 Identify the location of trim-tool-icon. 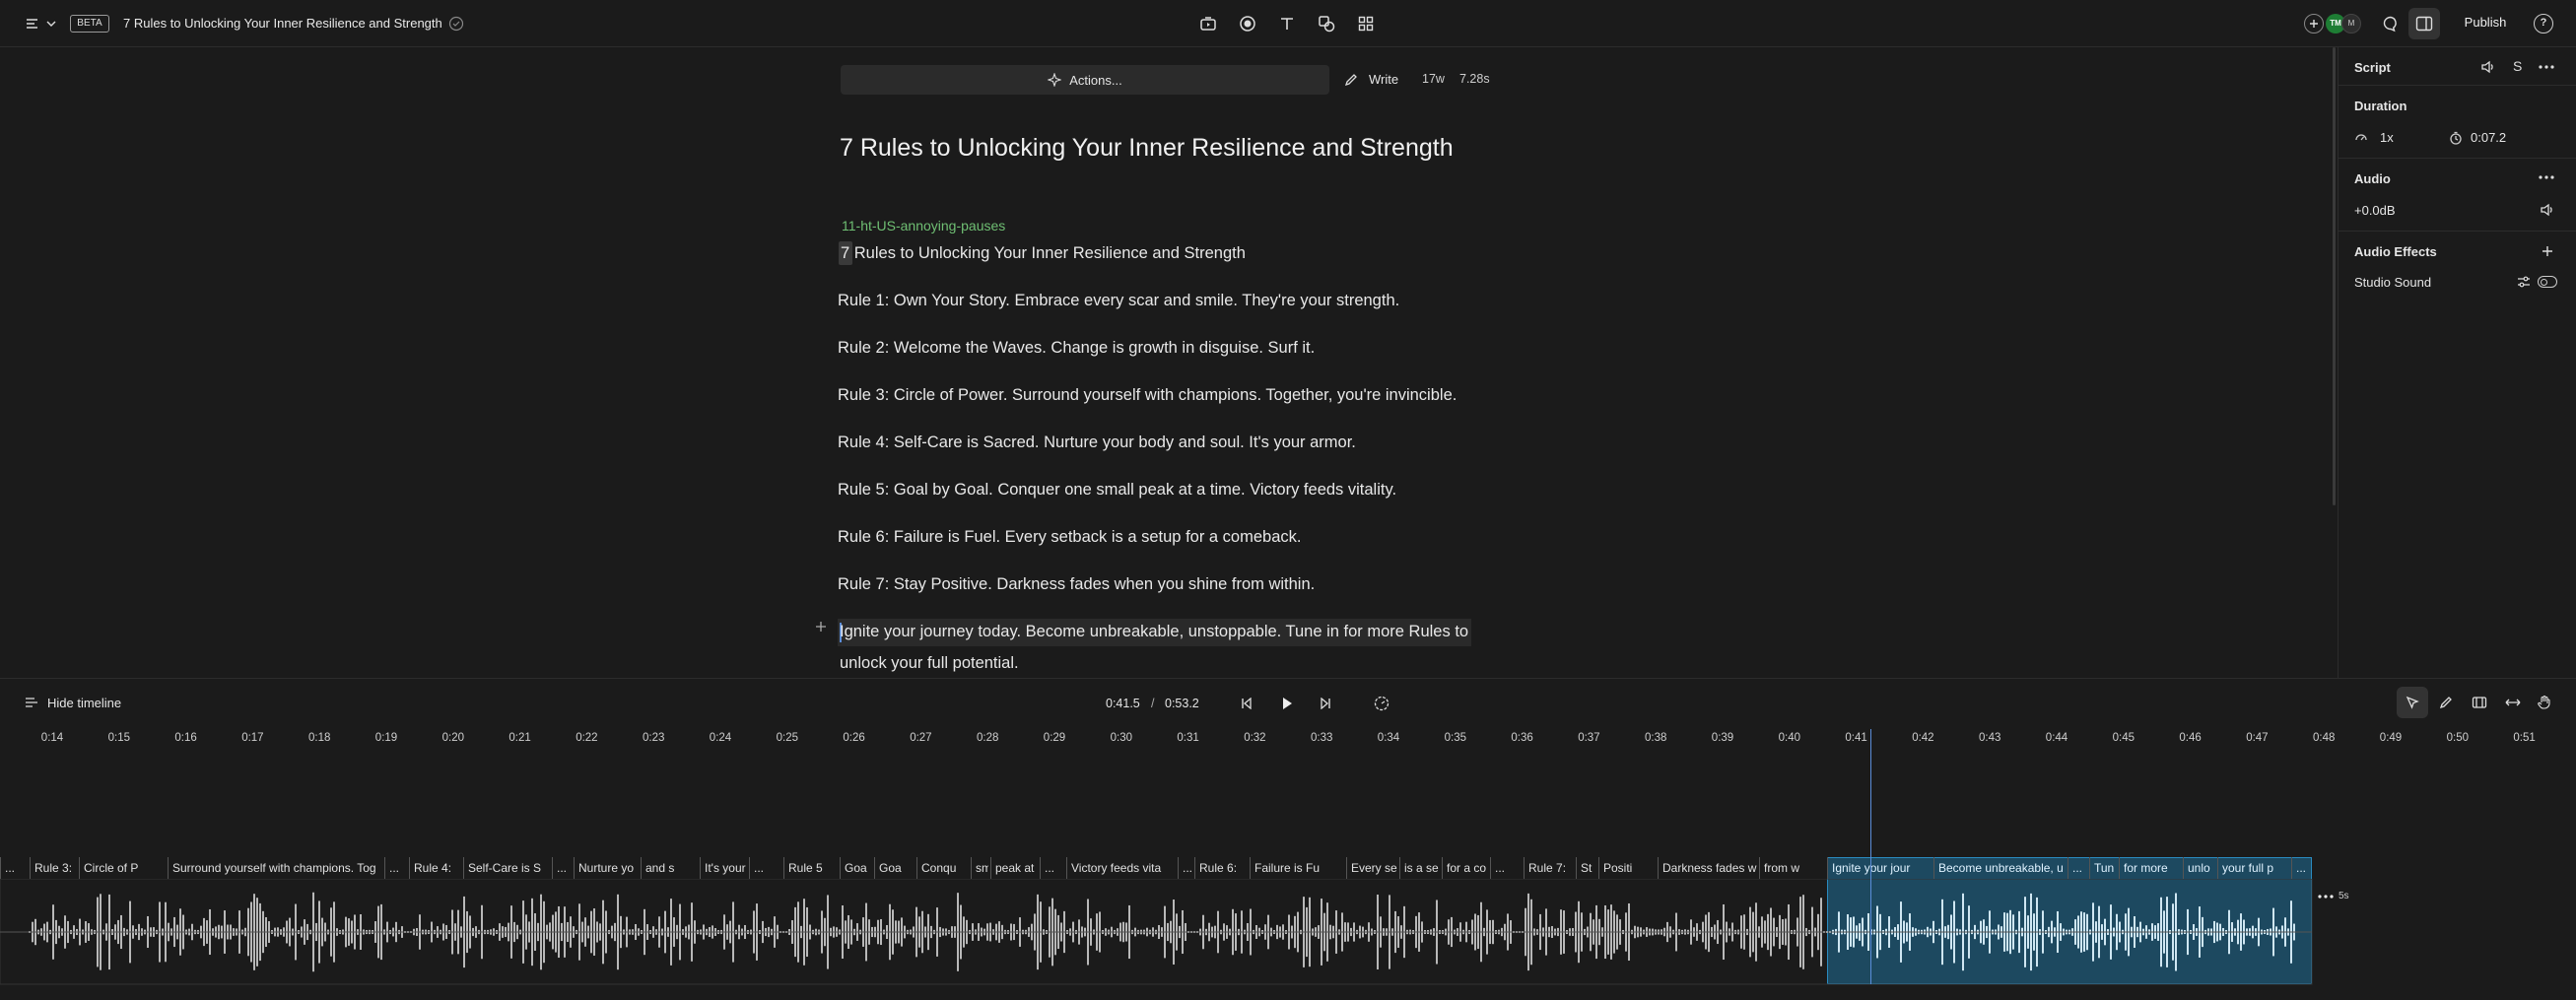
(2480, 702).